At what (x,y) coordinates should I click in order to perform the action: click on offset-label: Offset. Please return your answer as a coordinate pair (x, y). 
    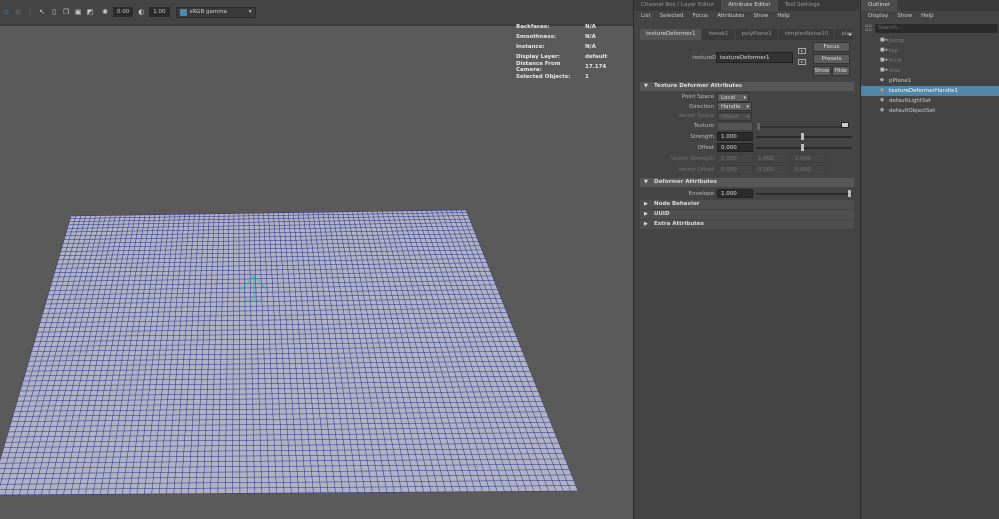
    Looking at the image, I should click on (705, 148).